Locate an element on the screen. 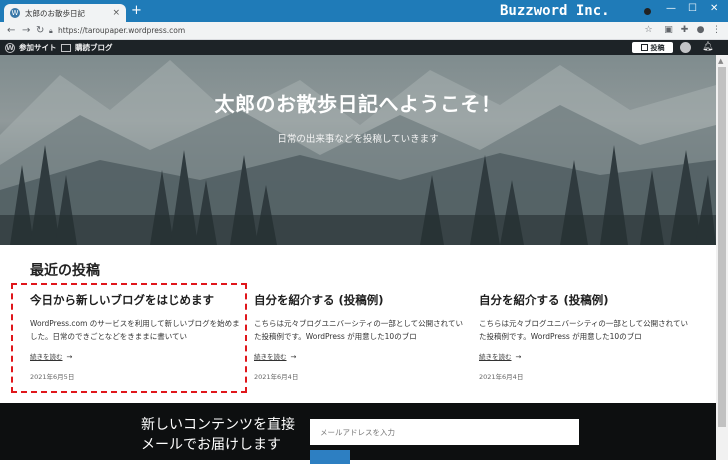 The image size is (728, 464). site-tagline: 日常の出来事などを投稿していきます is located at coordinates (358, 139).